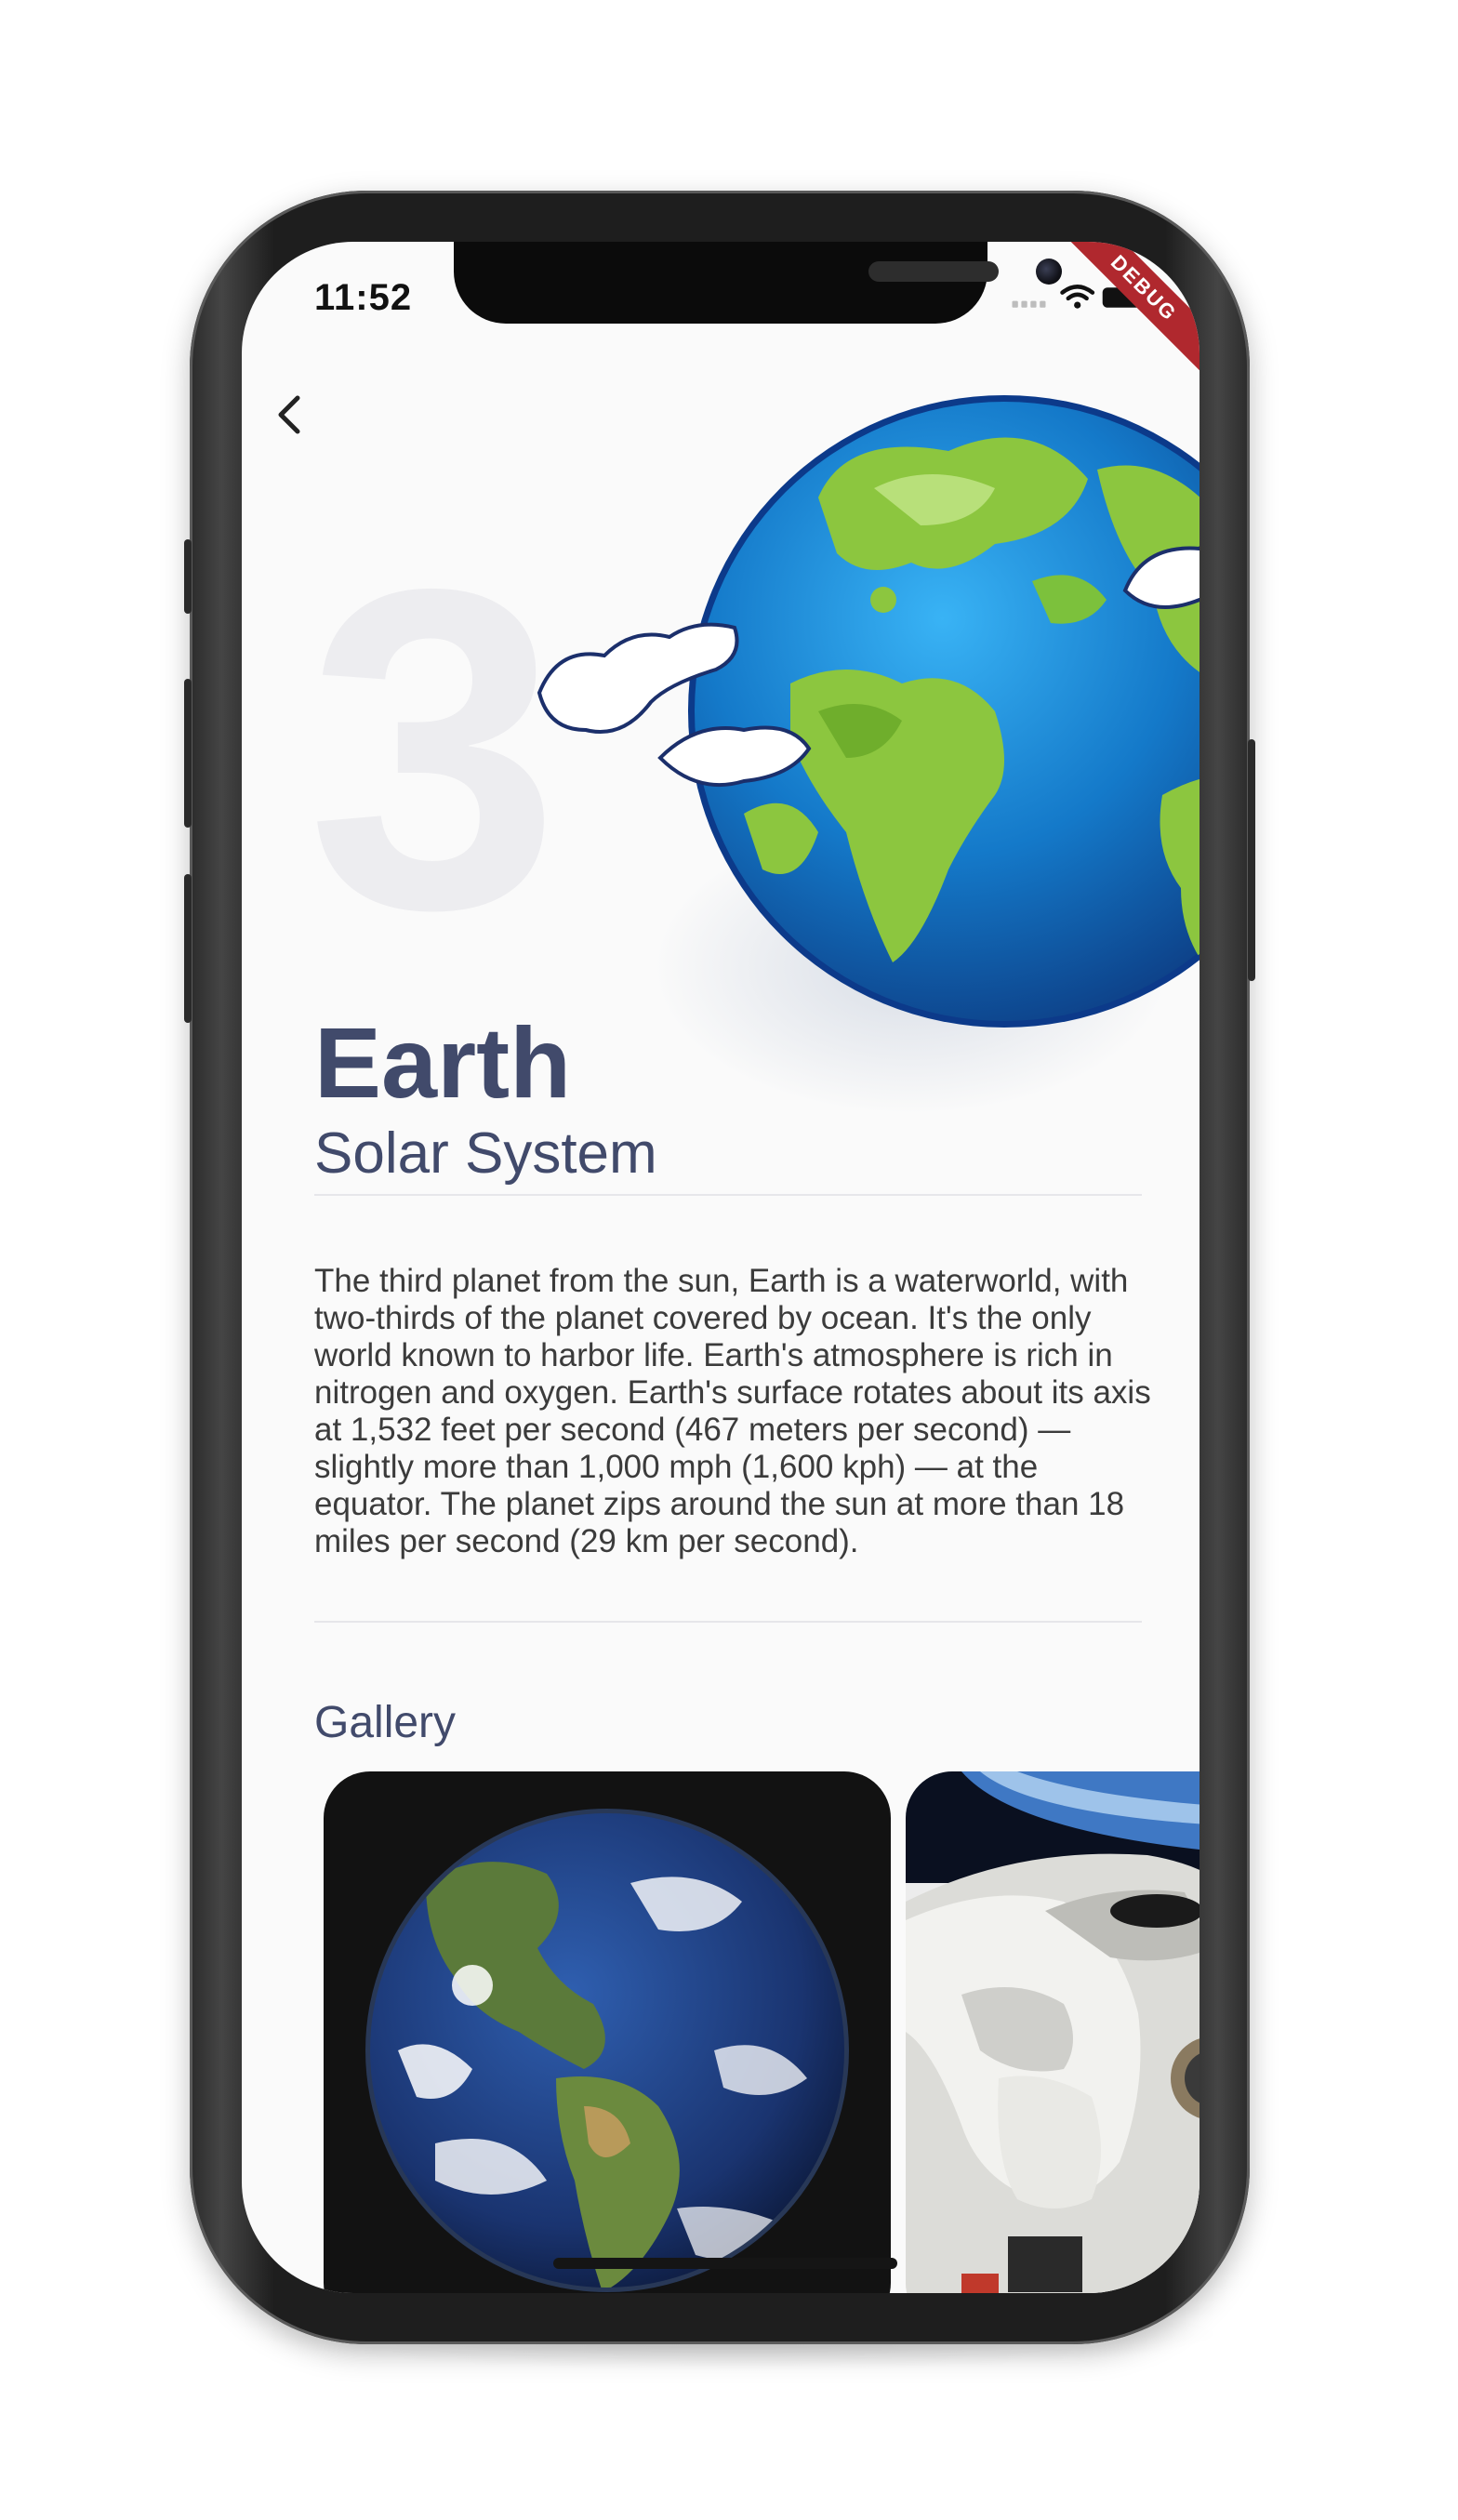 The height and width of the screenshot is (2520, 1458). Describe the element at coordinates (188, 948) in the screenshot. I see `volume-down-button` at that location.